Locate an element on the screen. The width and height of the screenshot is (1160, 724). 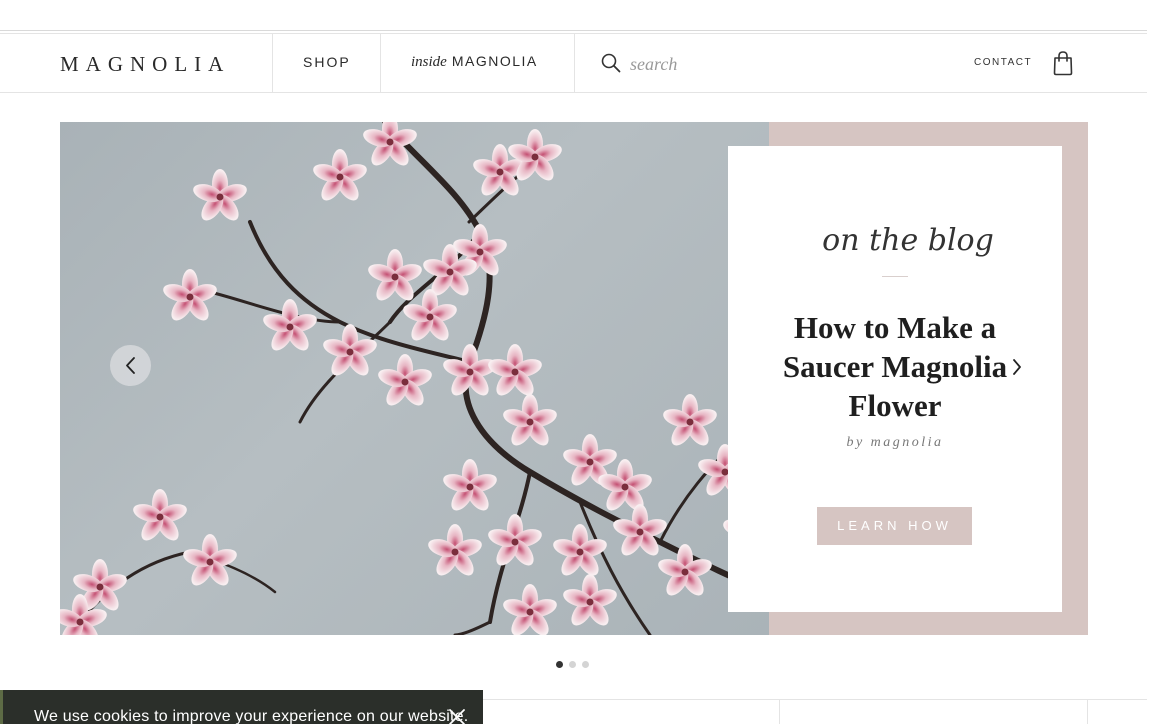
nav-inside-magnolia-link: inside MAGNOLIA is located at coordinates (474, 62).